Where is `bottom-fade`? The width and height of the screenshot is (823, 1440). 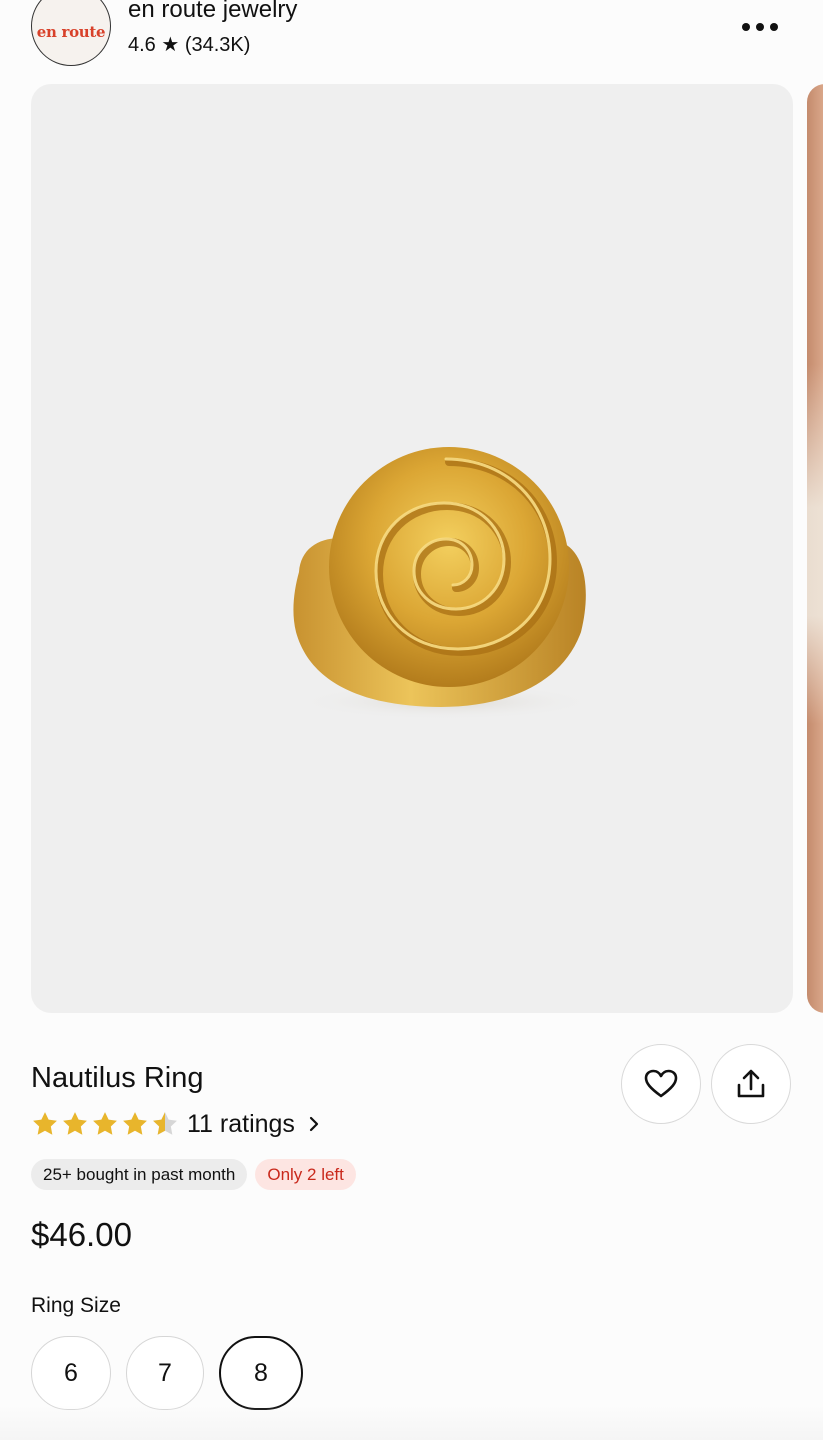
bottom-fade is located at coordinates (411, 1422).